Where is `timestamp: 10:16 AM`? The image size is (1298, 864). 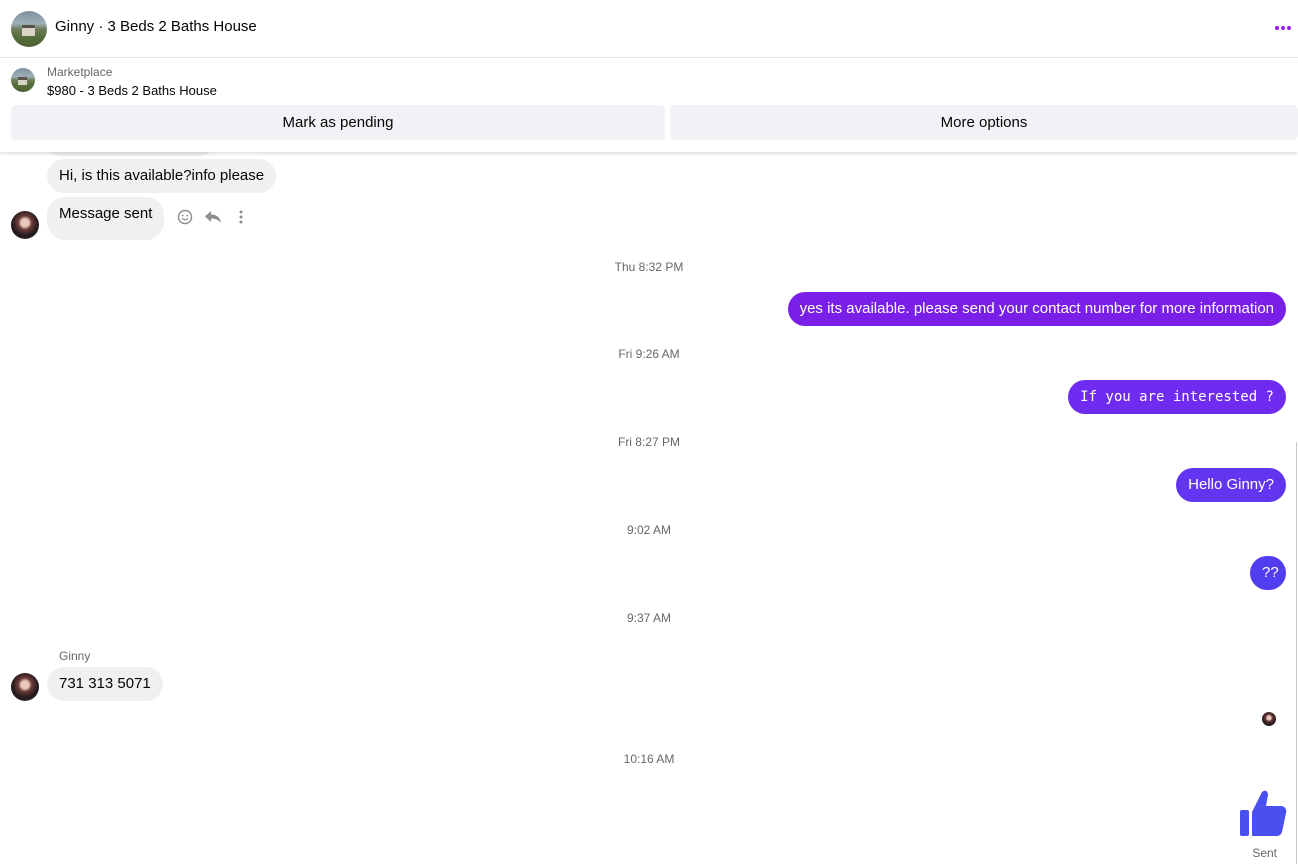
timestamp: 10:16 AM is located at coordinates (649, 759).